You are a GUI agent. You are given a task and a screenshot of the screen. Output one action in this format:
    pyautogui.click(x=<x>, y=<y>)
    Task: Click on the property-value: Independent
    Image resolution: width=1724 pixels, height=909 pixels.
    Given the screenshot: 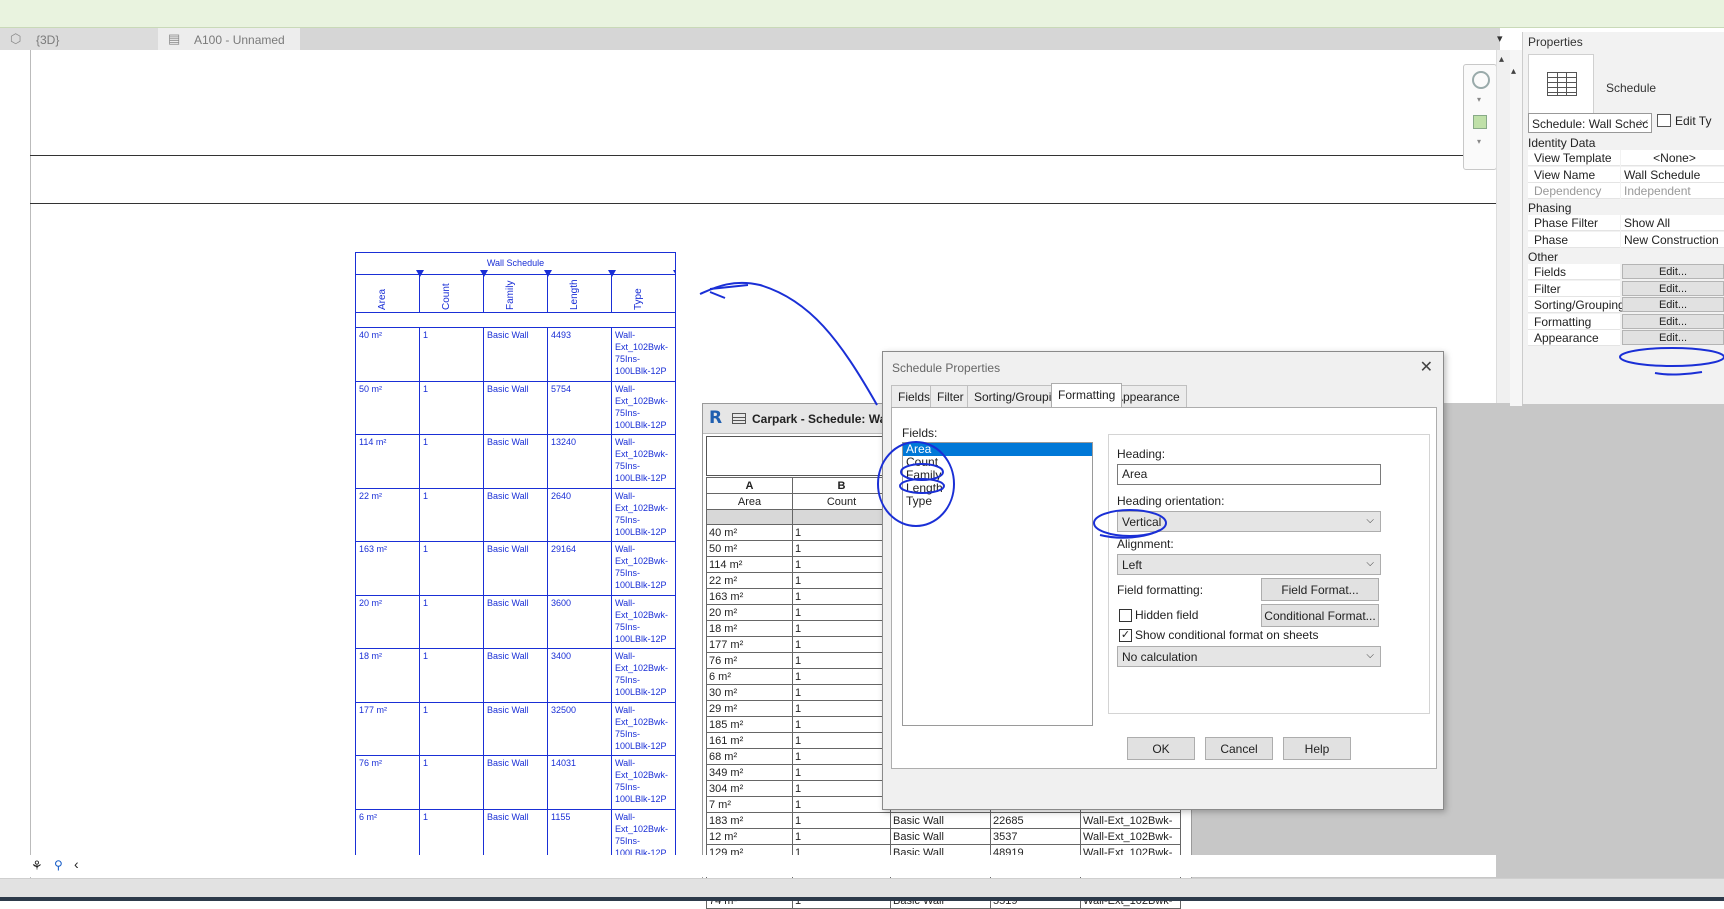 What is the action you would take?
    pyautogui.click(x=1672, y=191)
    